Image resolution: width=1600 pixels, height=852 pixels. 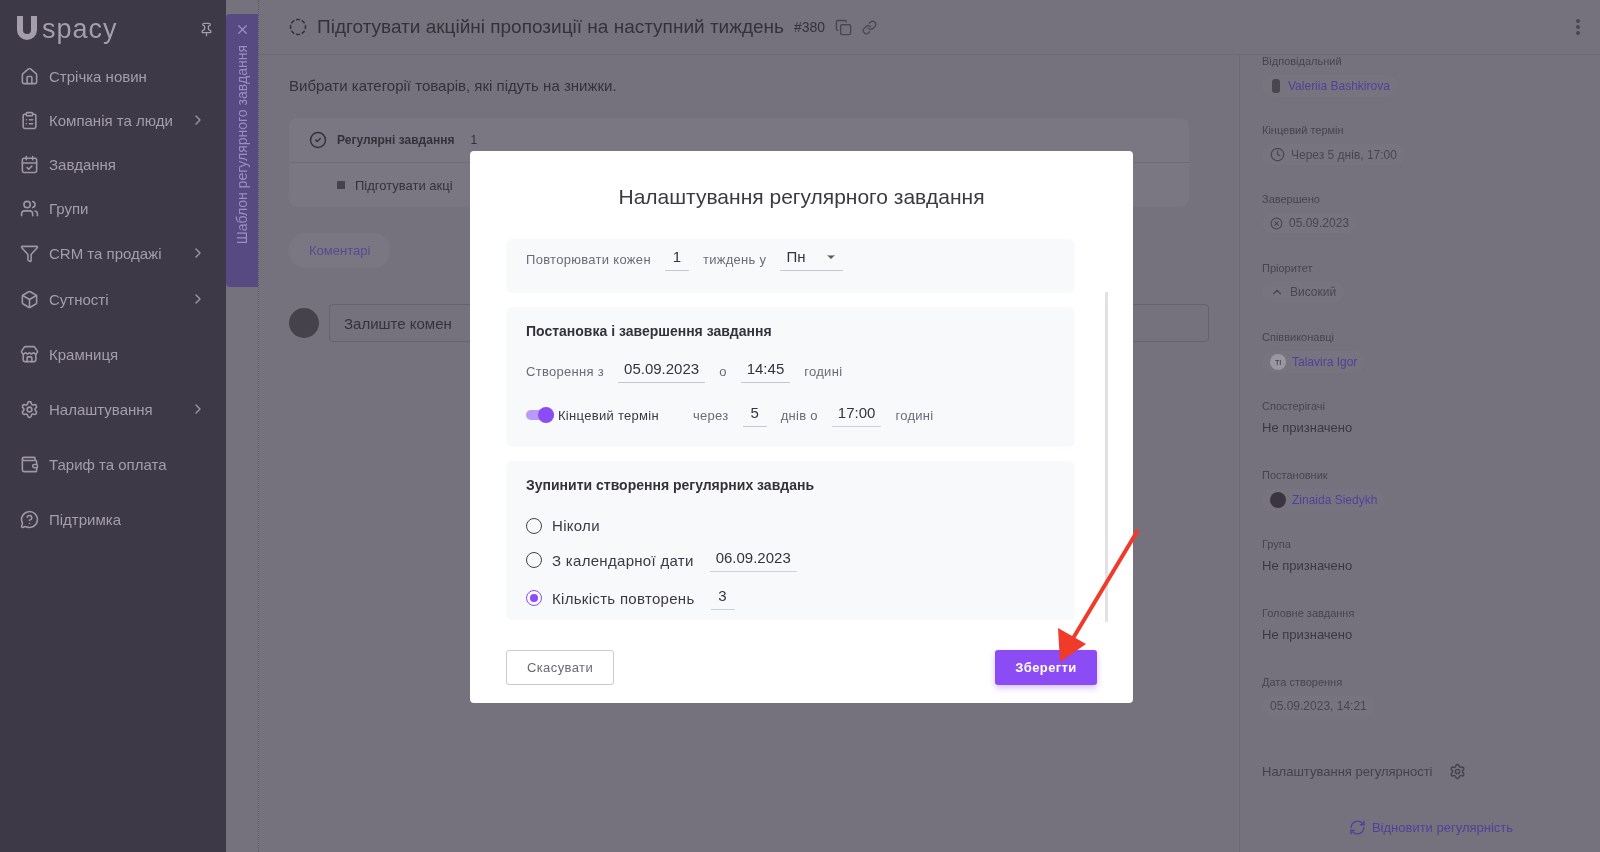 What do you see at coordinates (670, 485) in the screenshot?
I see `section-title: Зупинити створення регулярних завдань` at bounding box center [670, 485].